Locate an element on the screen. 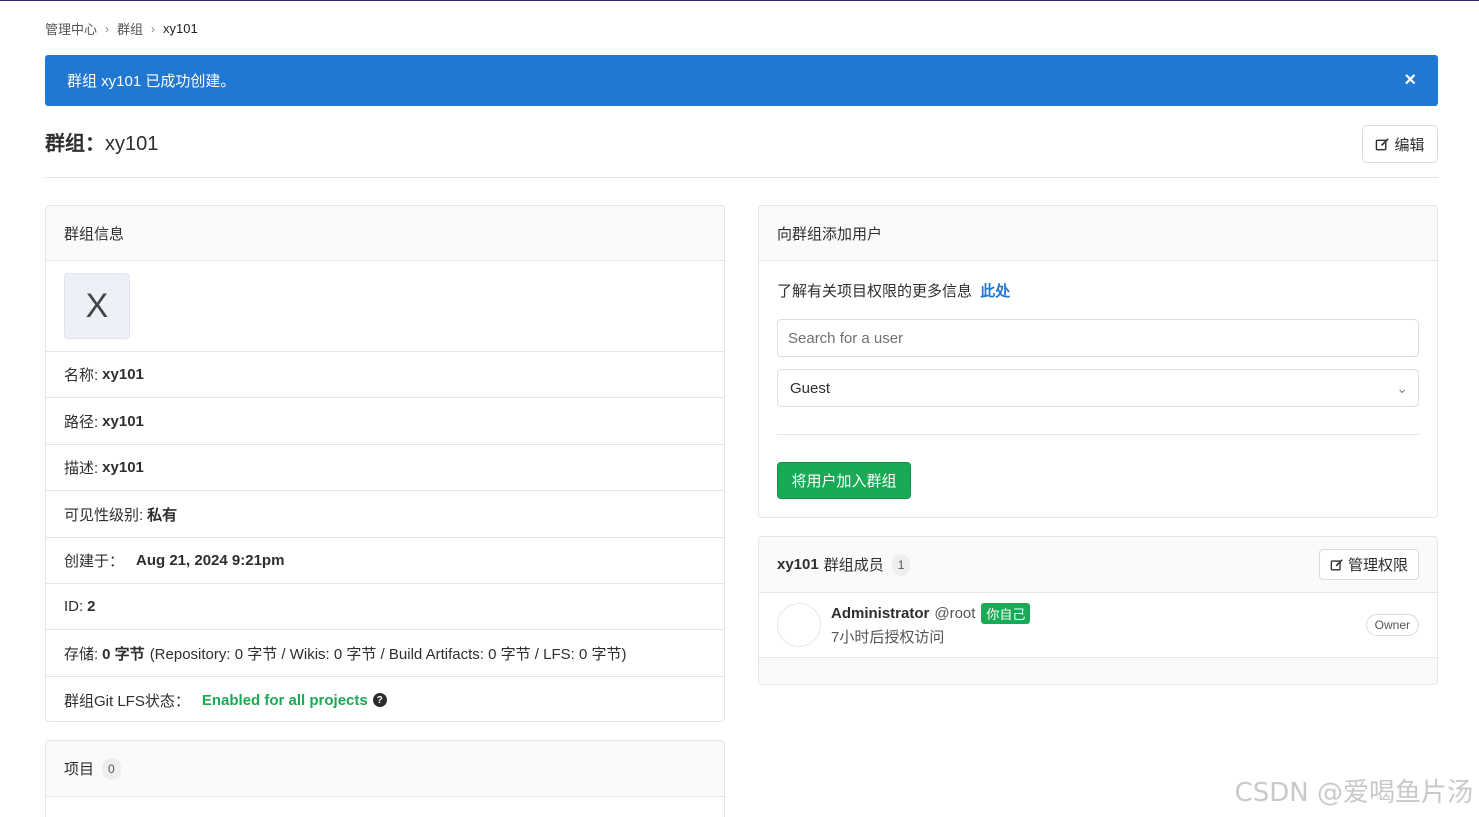 The width and height of the screenshot is (1479, 817). page-title: 群组：xy101 is located at coordinates (101, 141).